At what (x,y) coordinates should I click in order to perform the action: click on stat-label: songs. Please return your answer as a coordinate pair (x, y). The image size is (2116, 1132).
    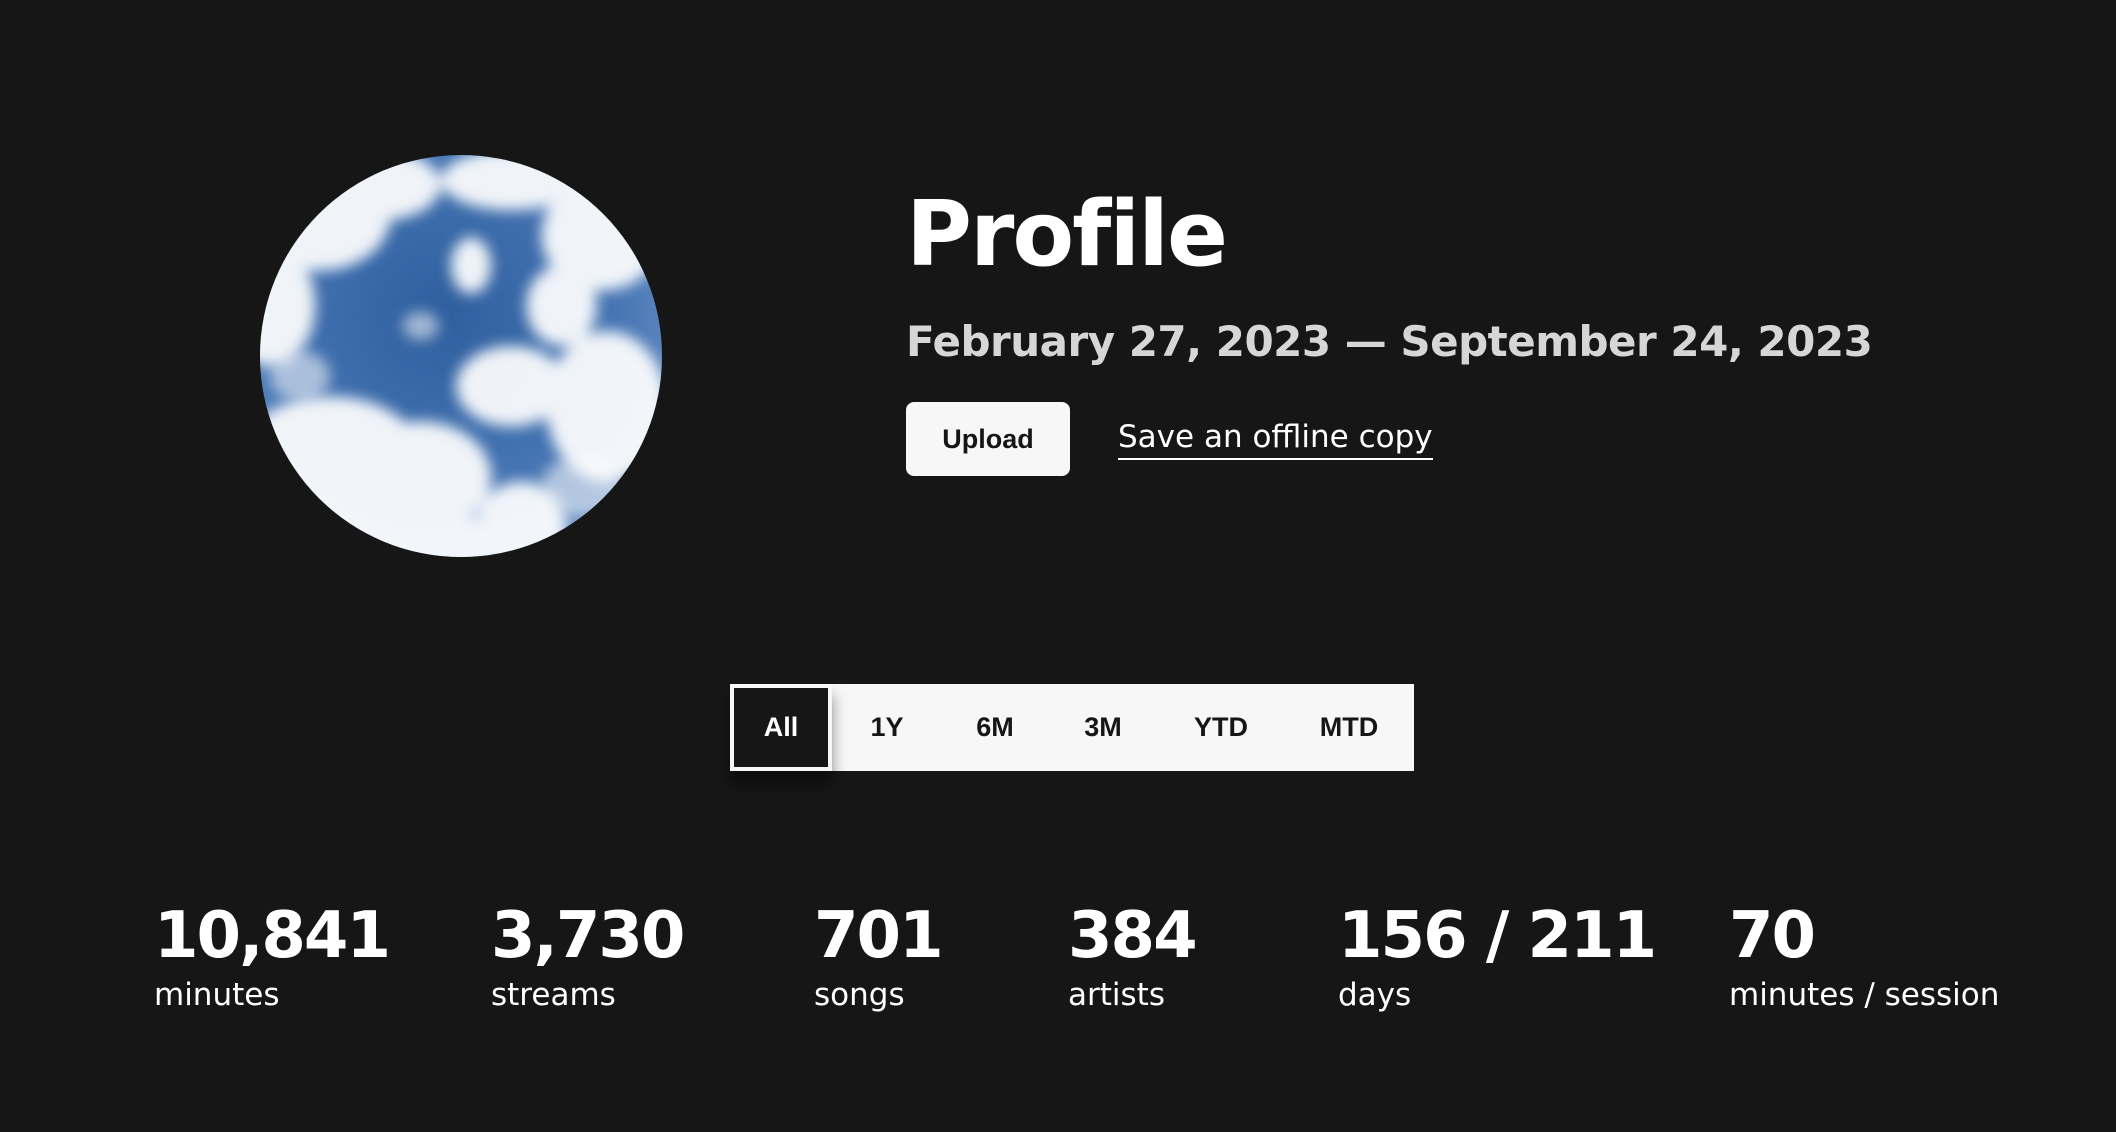
    Looking at the image, I should click on (859, 995).